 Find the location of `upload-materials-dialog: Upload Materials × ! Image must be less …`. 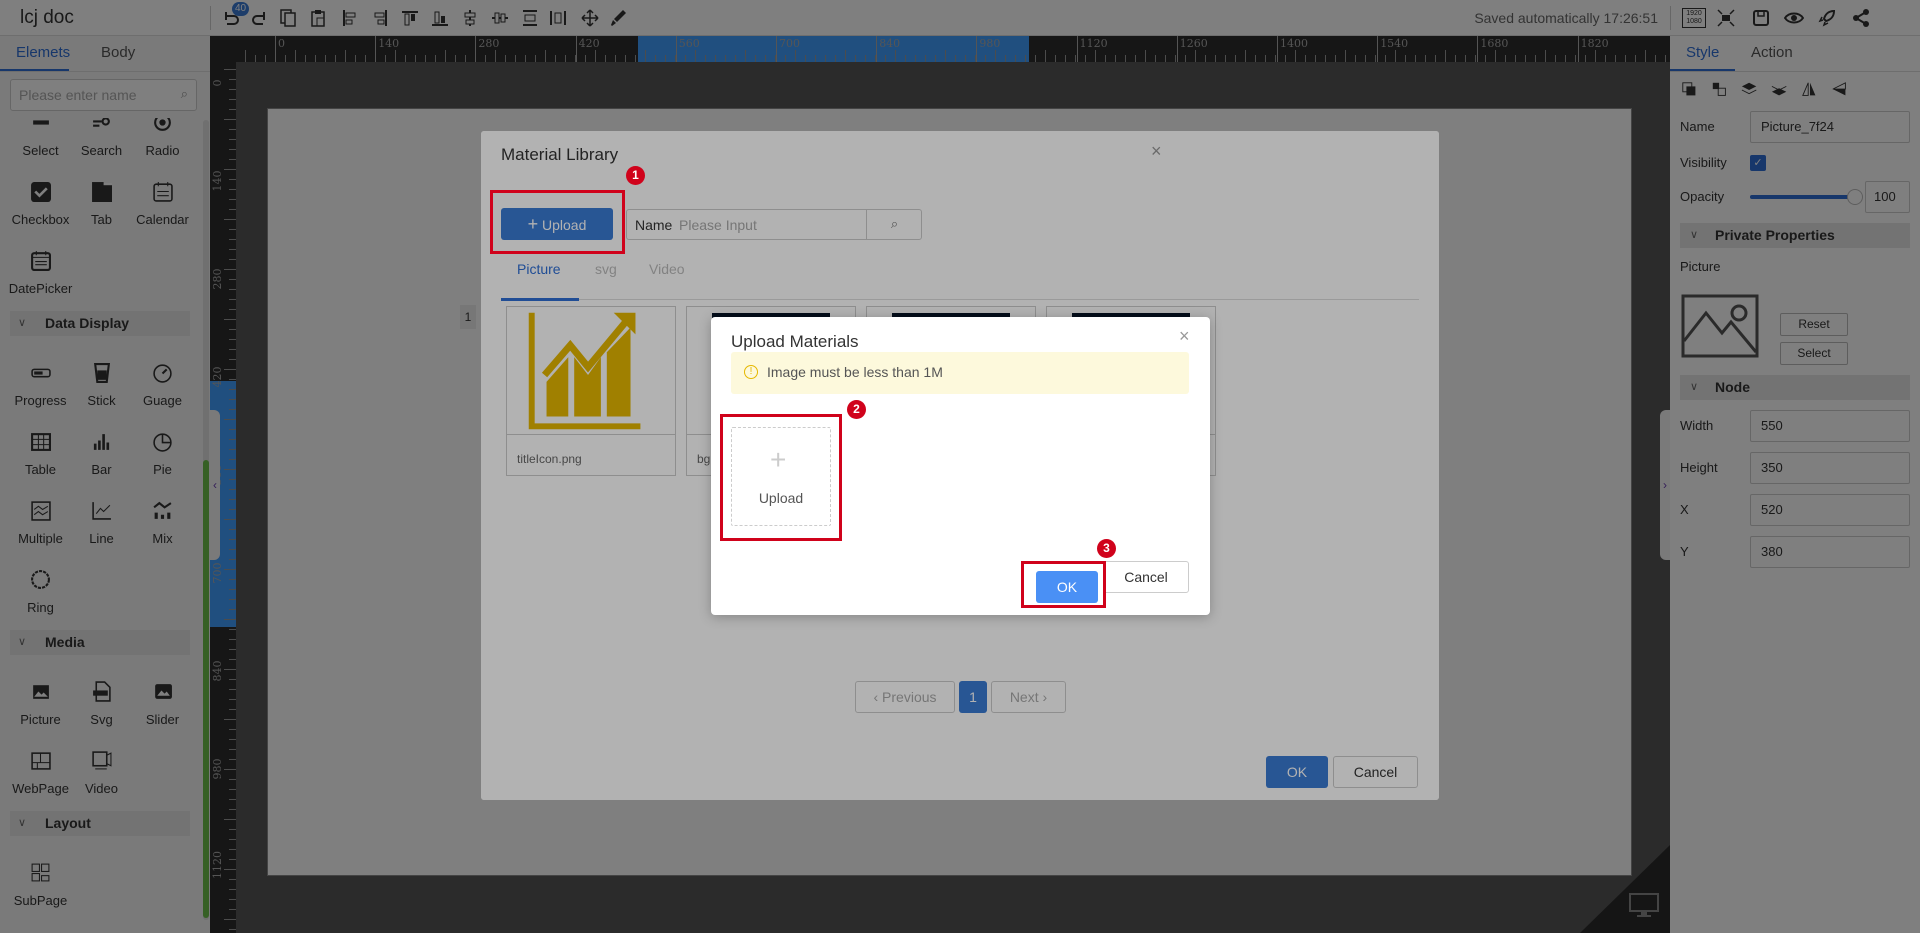

upload-materials-dialog: Upload Materials × ! Image must be less … is located at coordinates (960, 466).